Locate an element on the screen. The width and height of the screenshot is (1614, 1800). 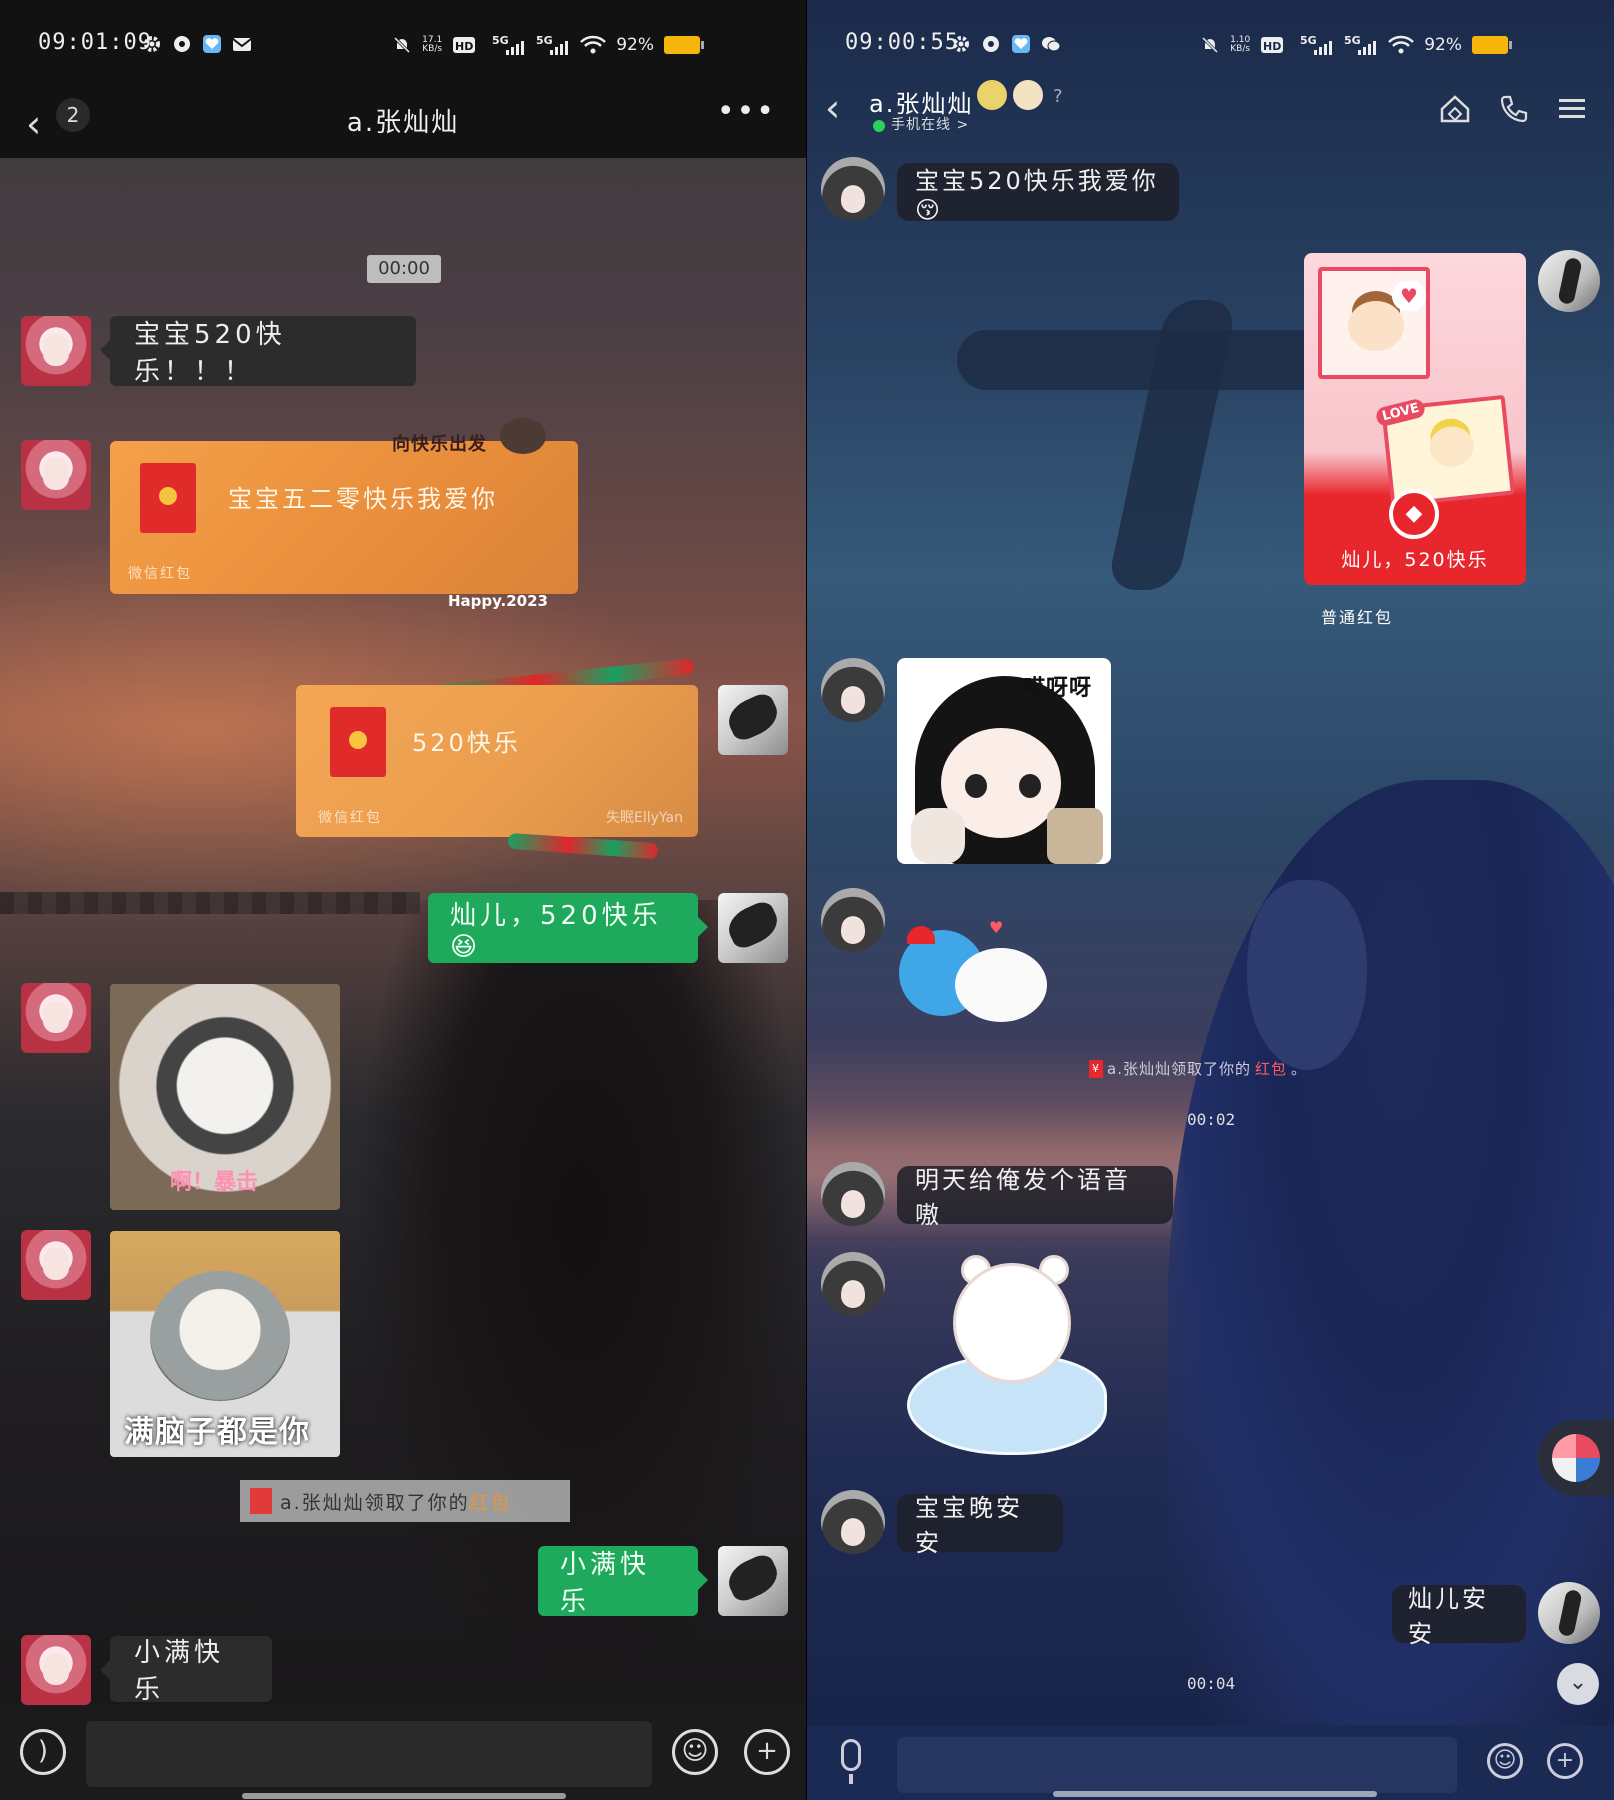
bear-badge-icon is located at coordinates (1028, 95).